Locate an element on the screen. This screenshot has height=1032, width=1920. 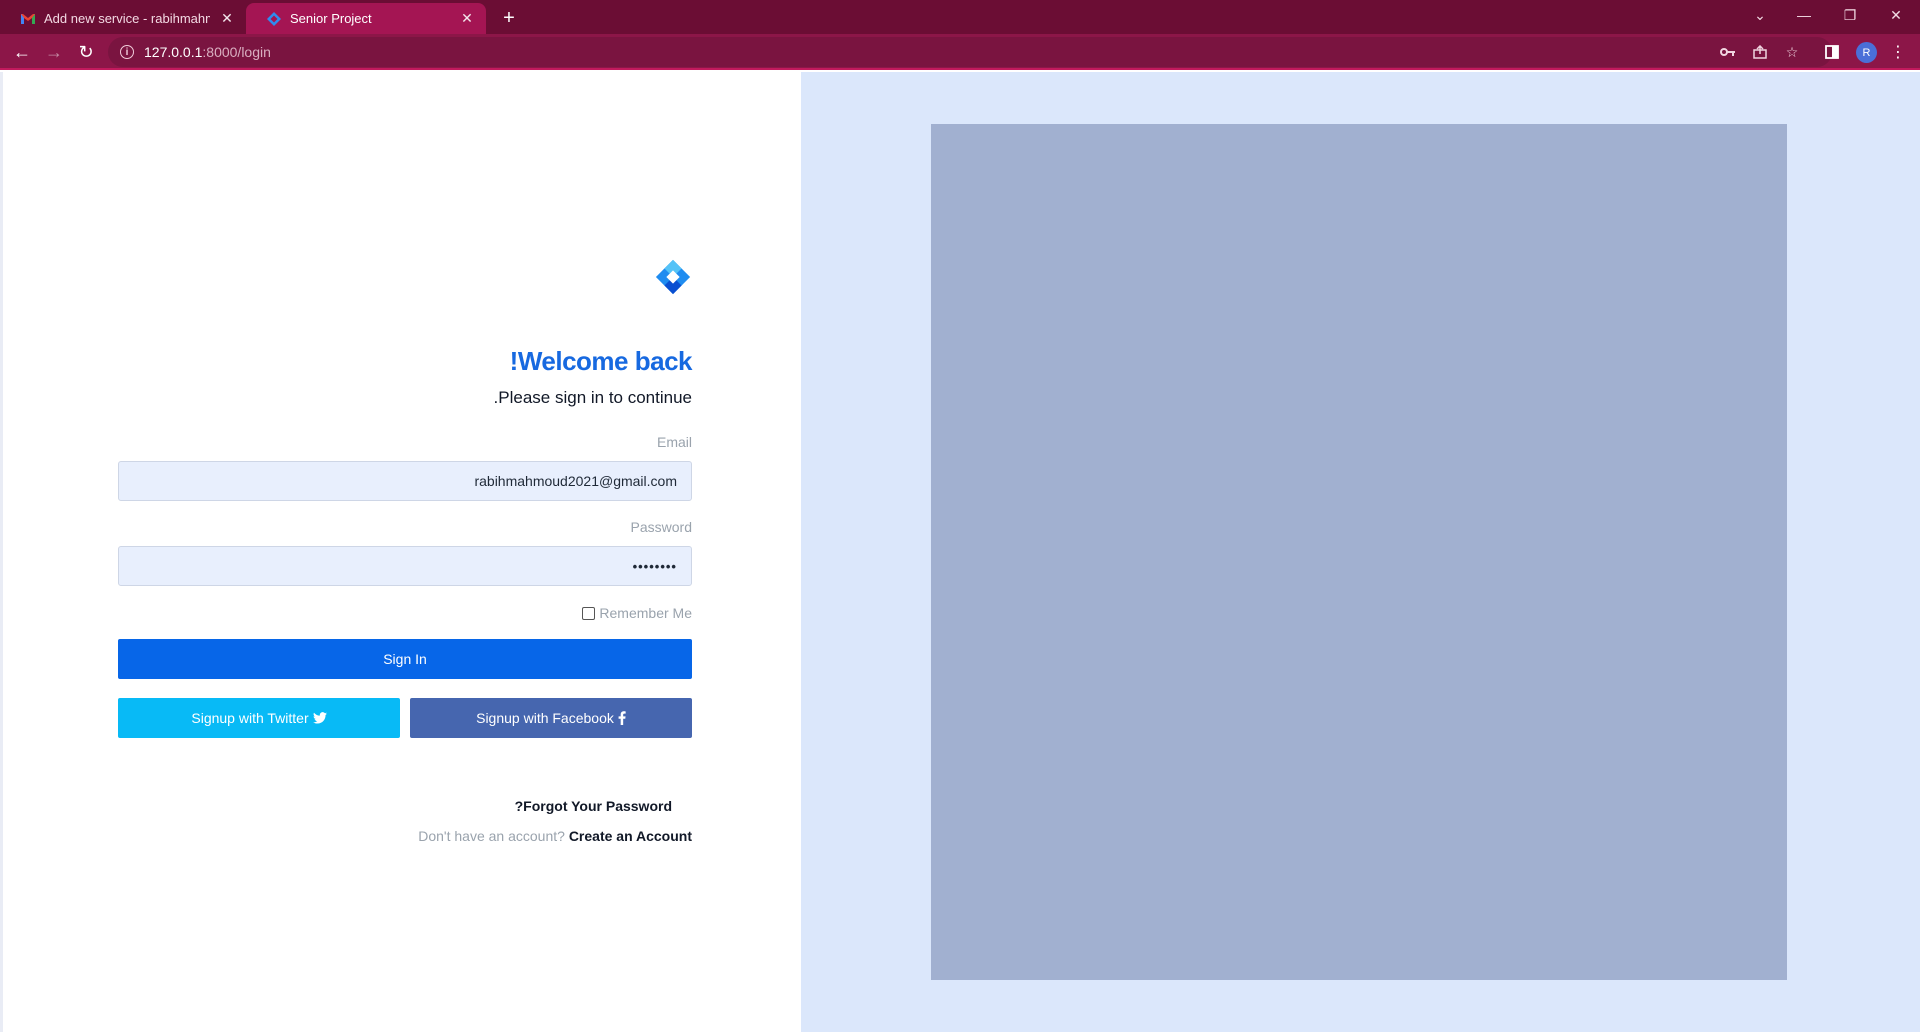
no-account-text: Don't have an account? is located at coordinates (491, 836).